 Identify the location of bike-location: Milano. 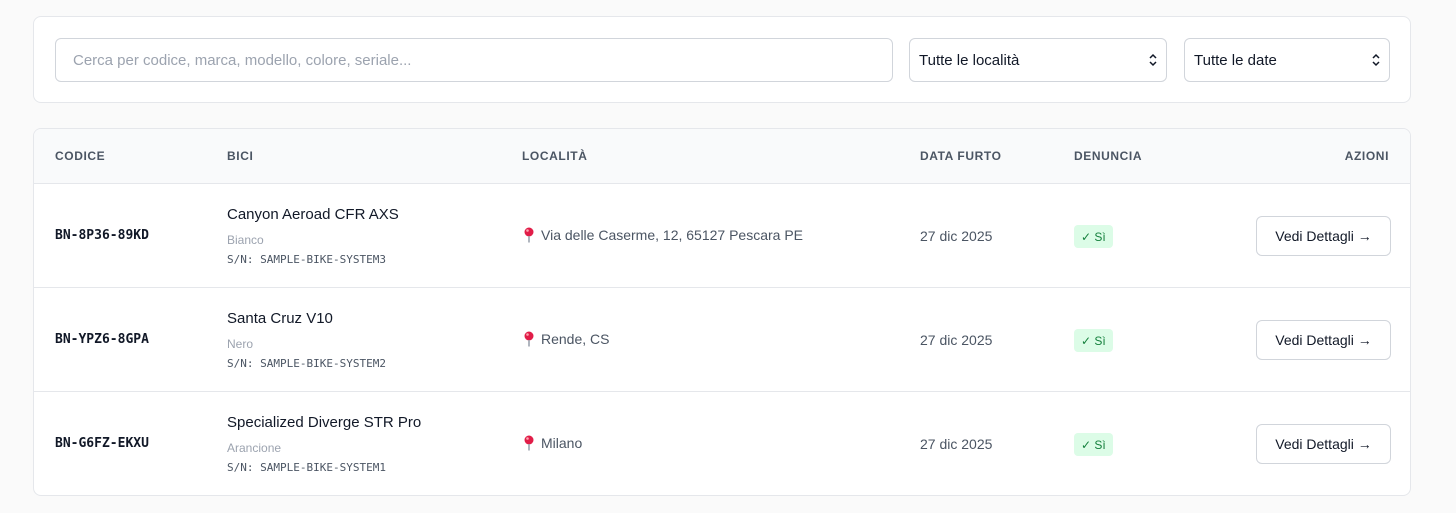
(552, 443).